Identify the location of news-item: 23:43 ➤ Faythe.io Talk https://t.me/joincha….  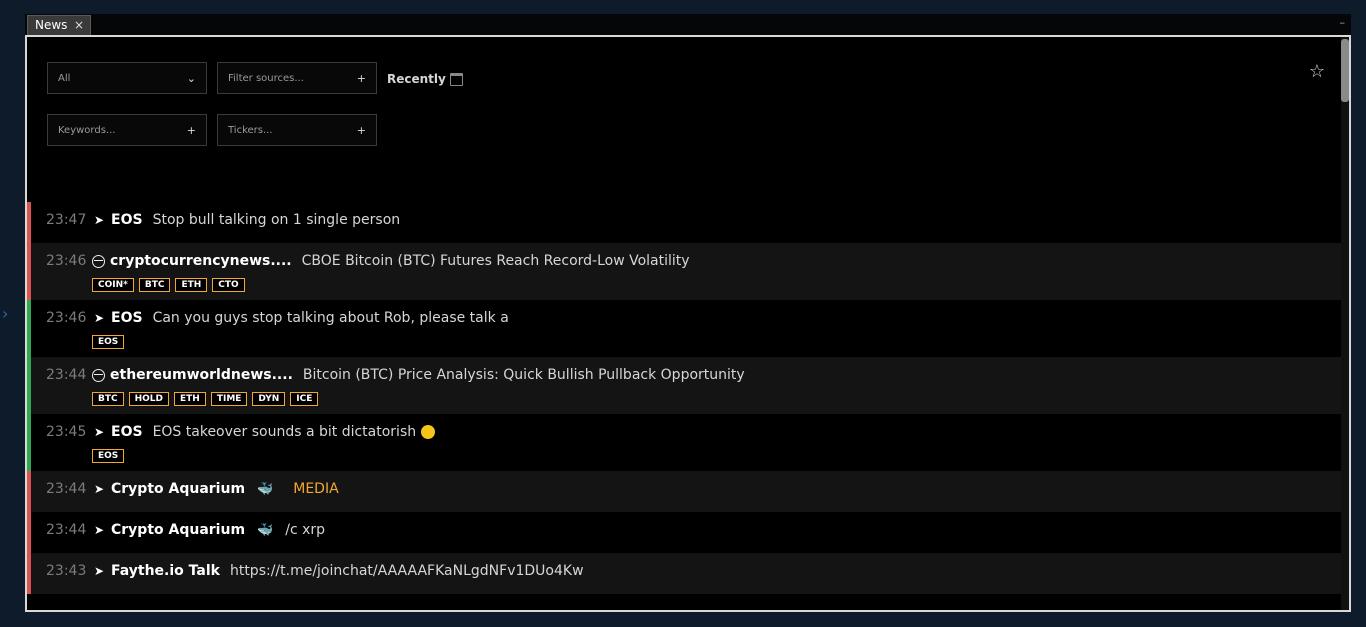
(684, 573).